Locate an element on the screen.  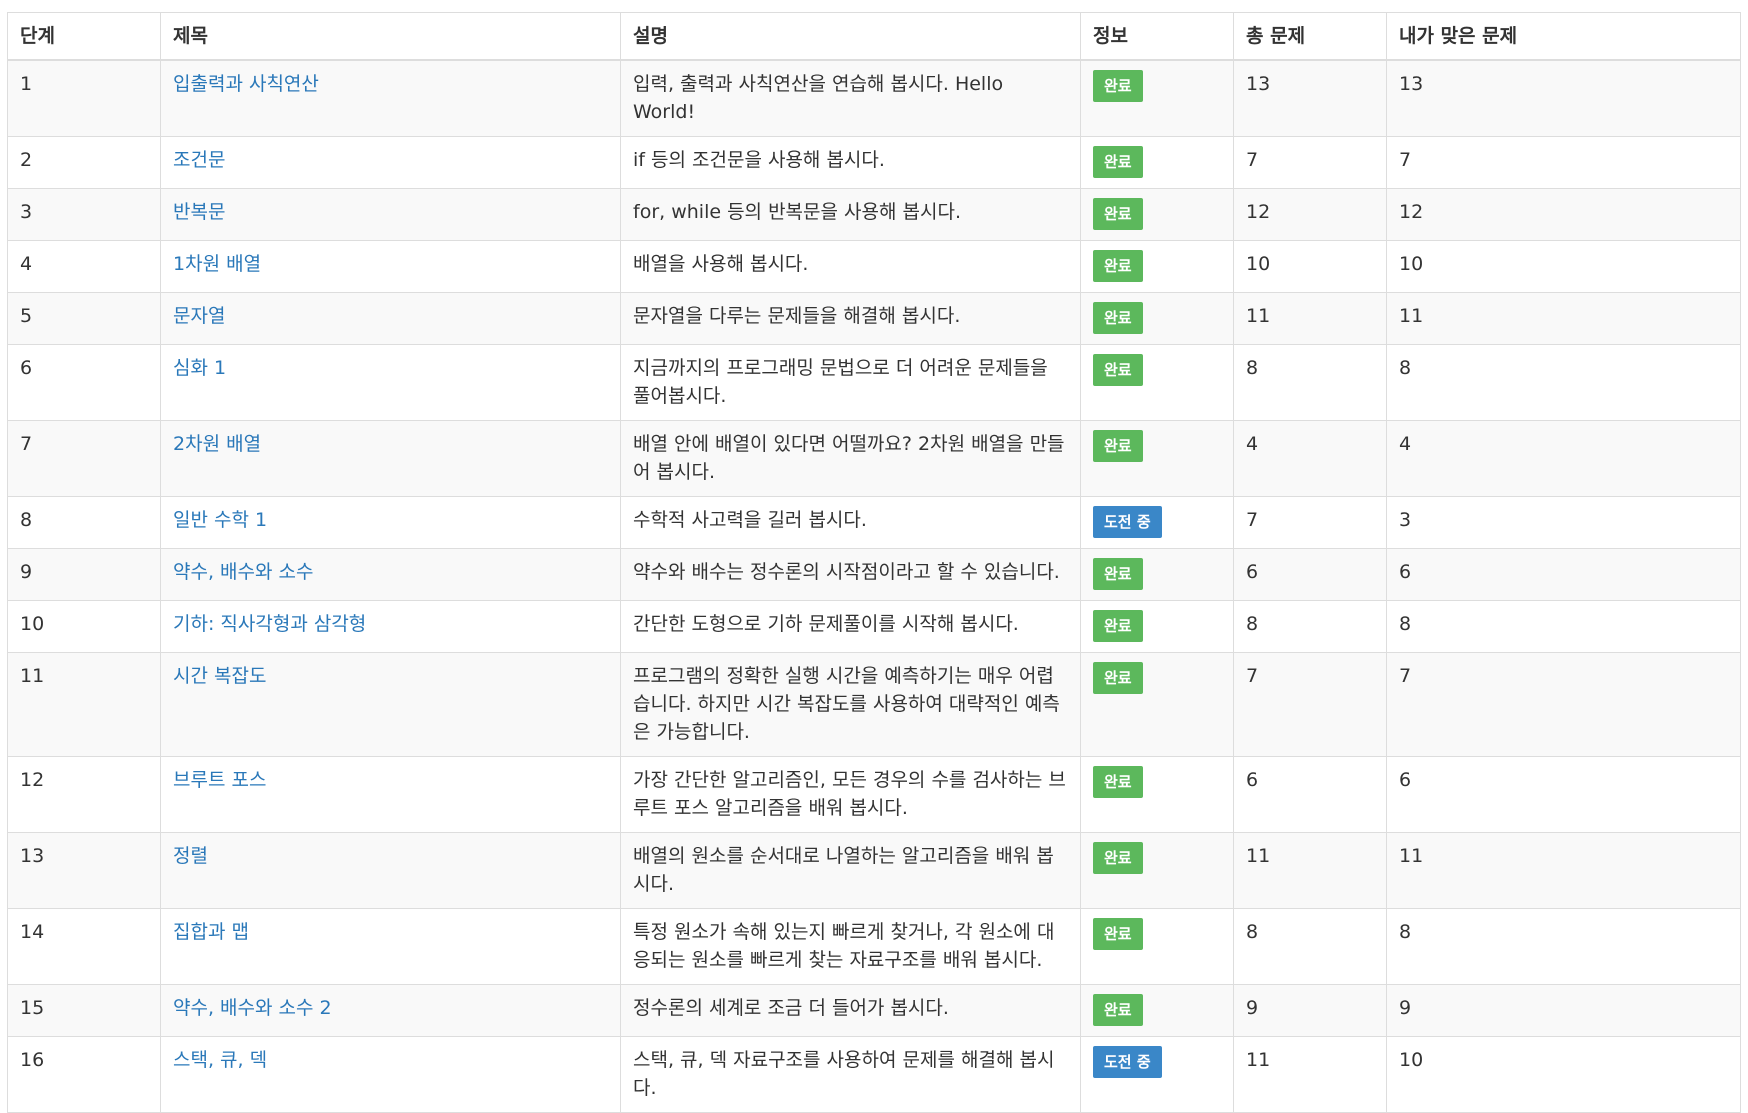
solved-problems: 4 is located at coordinates (1563, 458).